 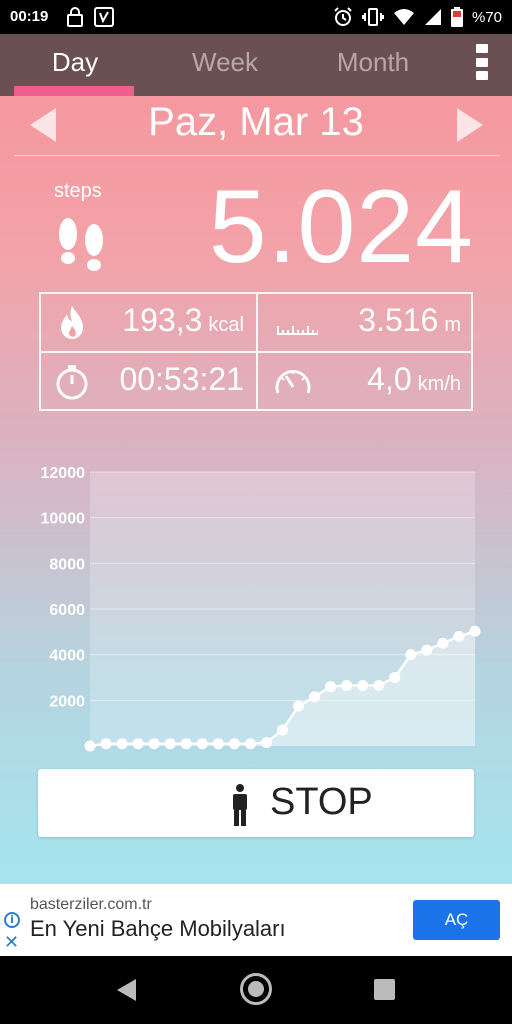 I want to click on calories-value: 193,3, so click(x=162, y=320).